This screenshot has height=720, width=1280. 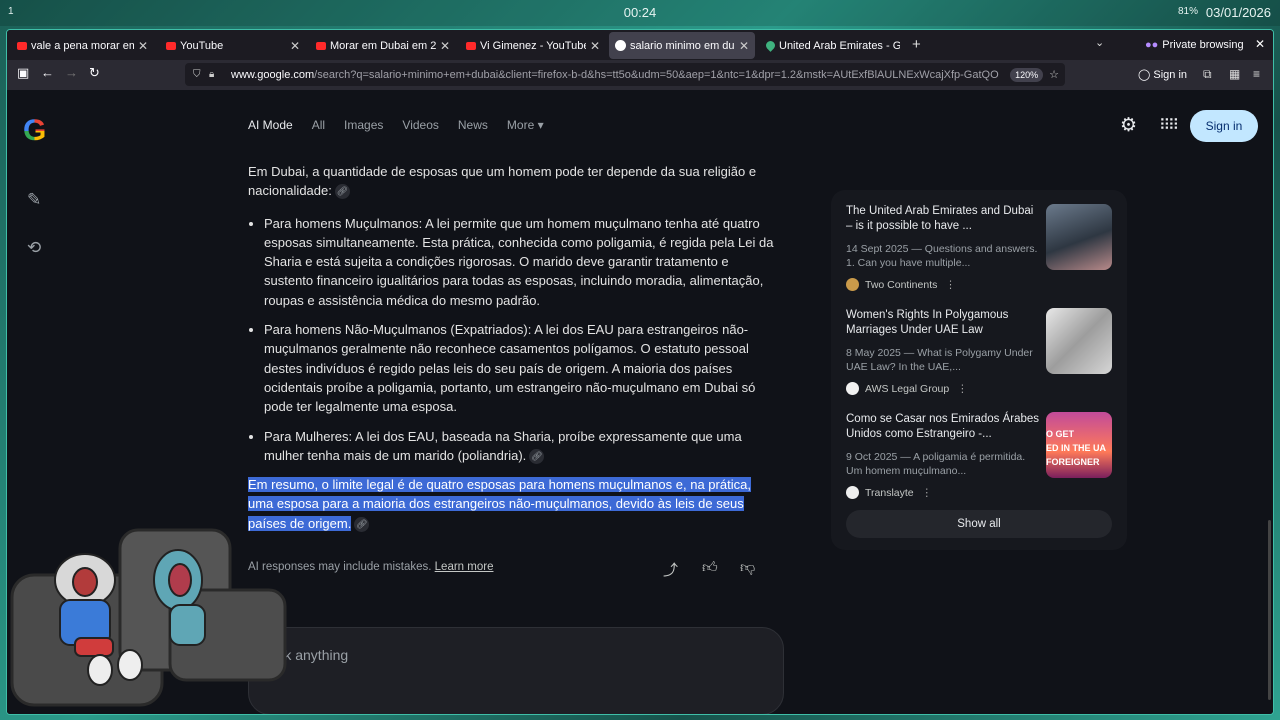 I want to click on google-icon, so click(x=620, y=45).